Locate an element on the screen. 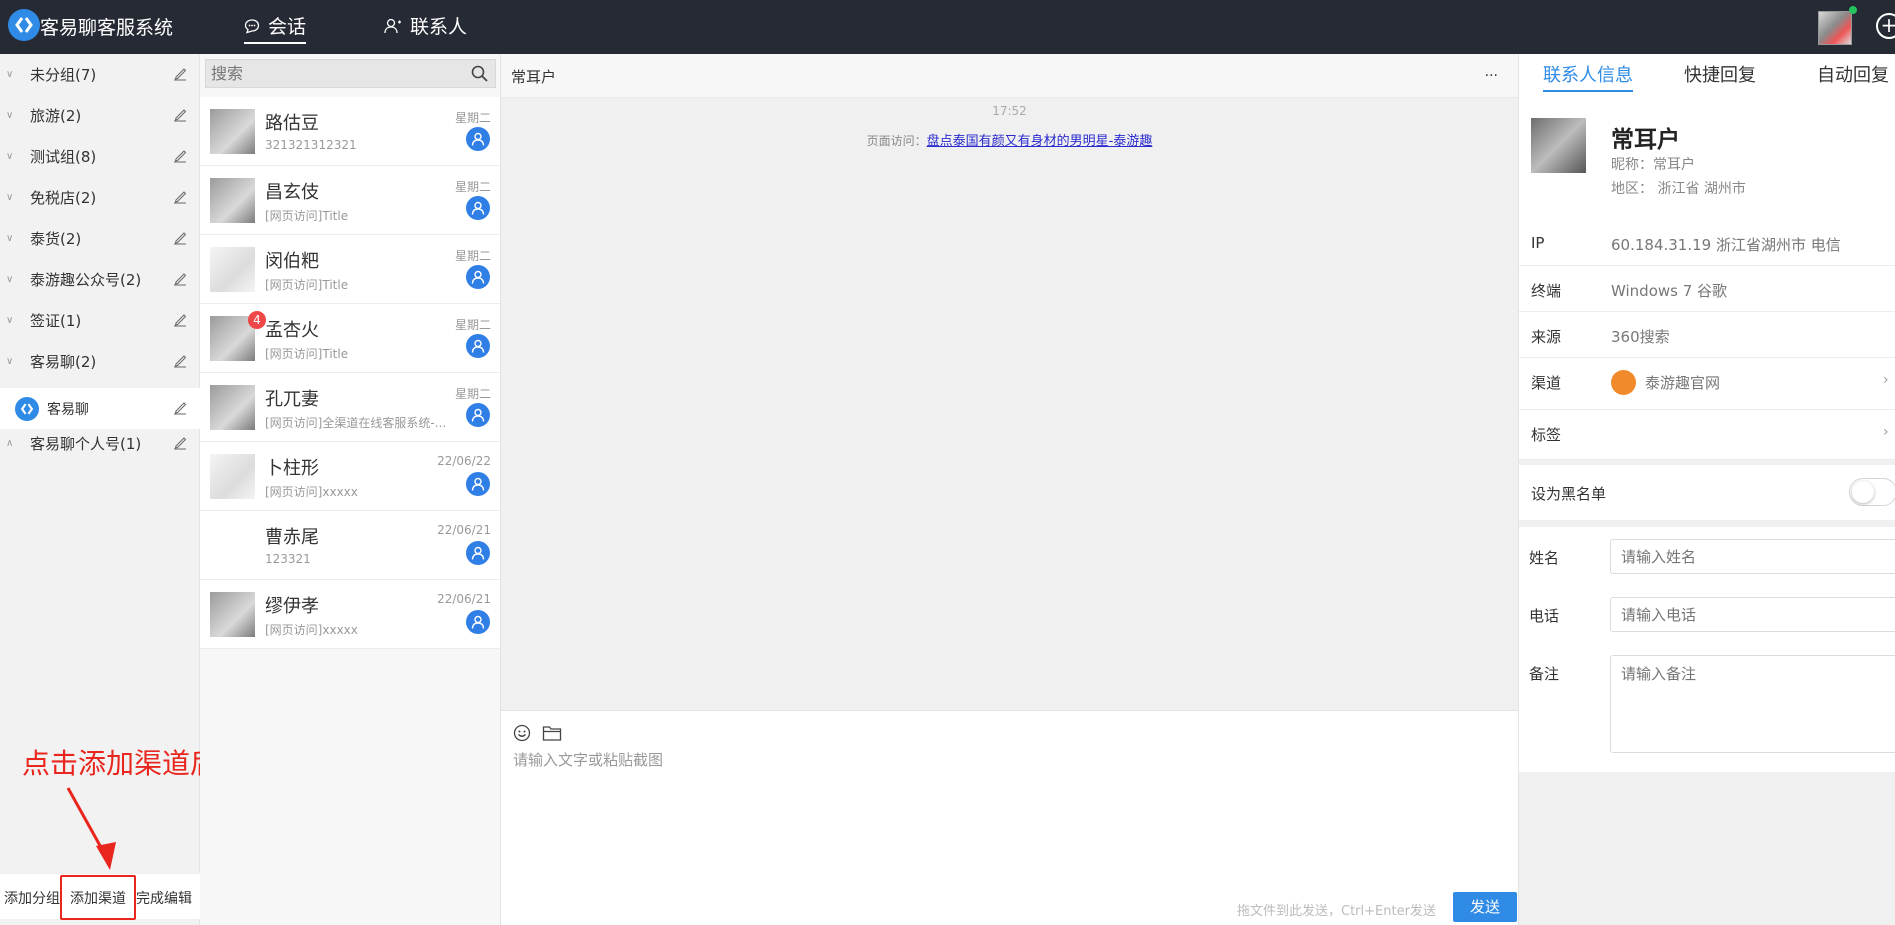 This screenshot has width=1895, height=925. tab-contact-info: 联系人信息 is located at coordinates (1588, 76).